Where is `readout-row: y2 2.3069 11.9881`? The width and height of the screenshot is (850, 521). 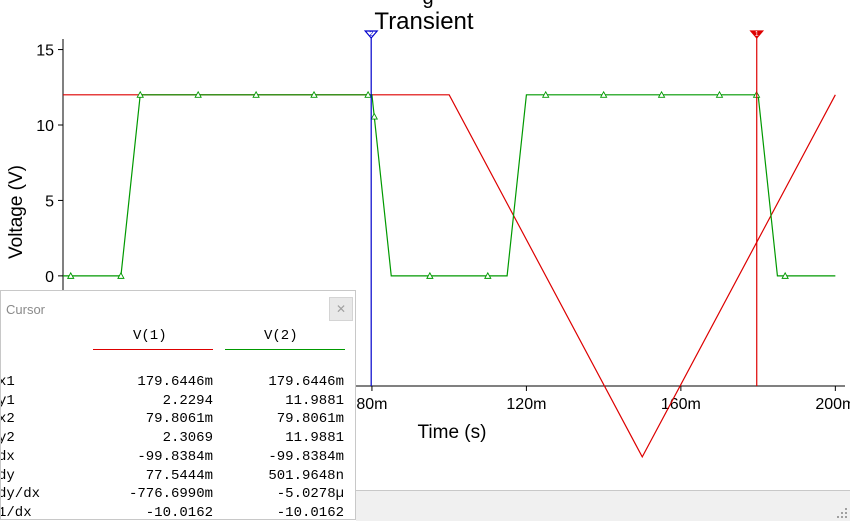
readout-row: y2 2.3069 11.9881 is located at coordinates (178, 439).